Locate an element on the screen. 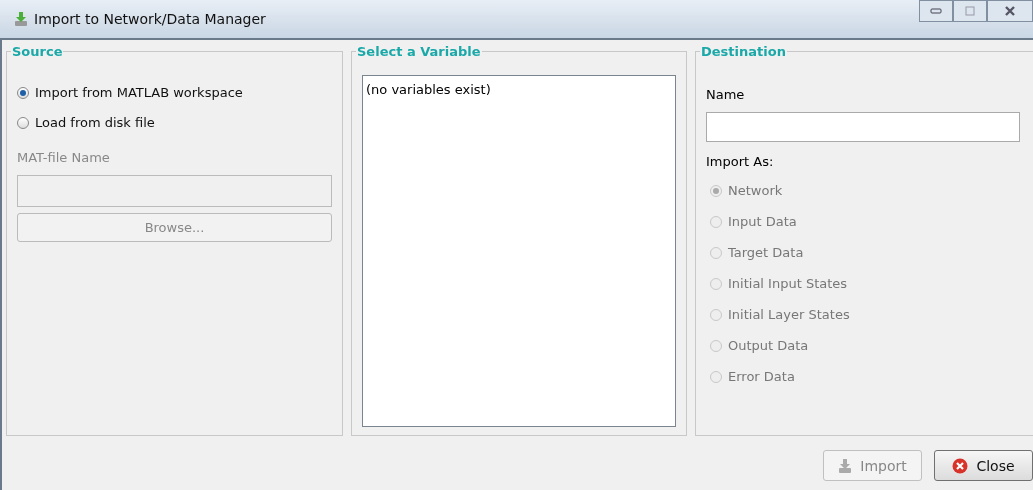 This screenshot has height=490, width=1033. name-field is located at coordinates (863, 127).